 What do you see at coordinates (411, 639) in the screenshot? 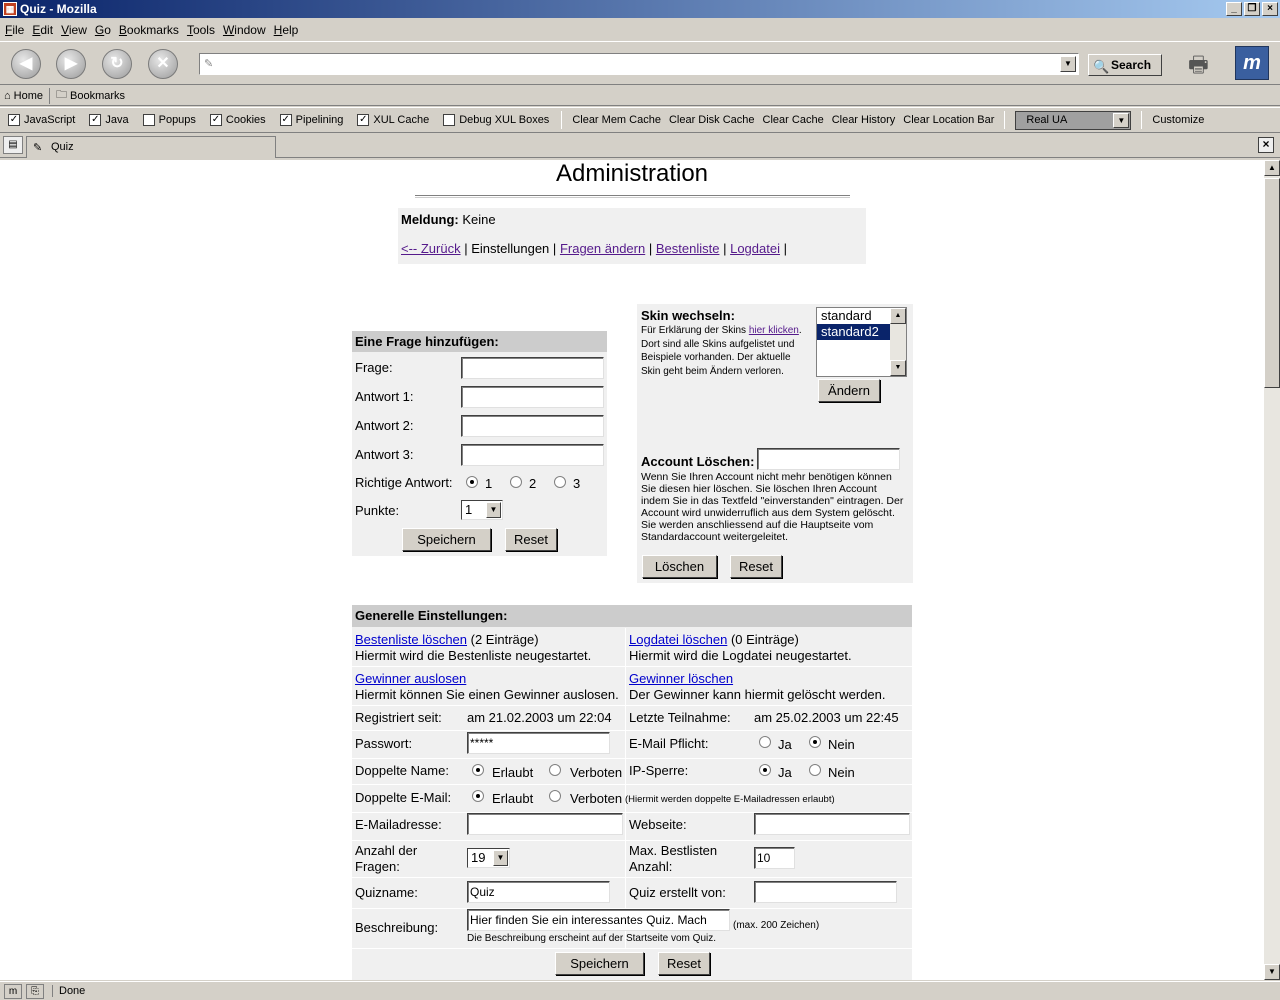
I see `bestenliste-loeschen-link: Bestenliste löschen` at bounding box center [411, 639].